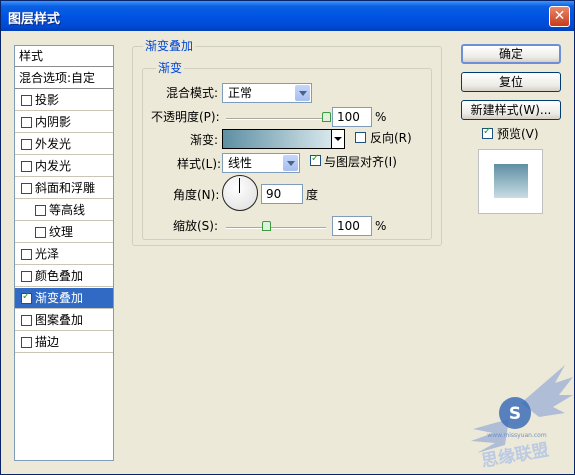  Describe the element at coordinates (522, 418) in the screenshot. I see `watermark-logo: S www.missyuan.com 思缘联盟` at that location.